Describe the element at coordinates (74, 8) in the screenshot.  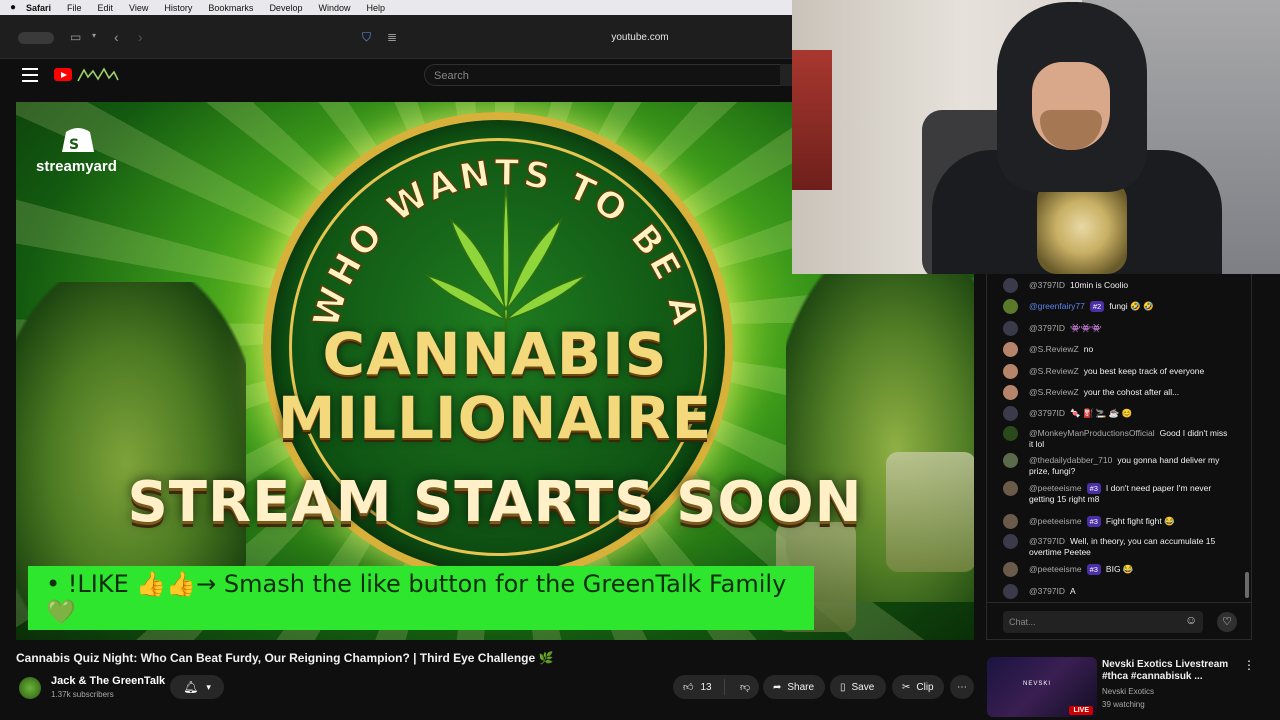
I see `menu-file: File` at that location.